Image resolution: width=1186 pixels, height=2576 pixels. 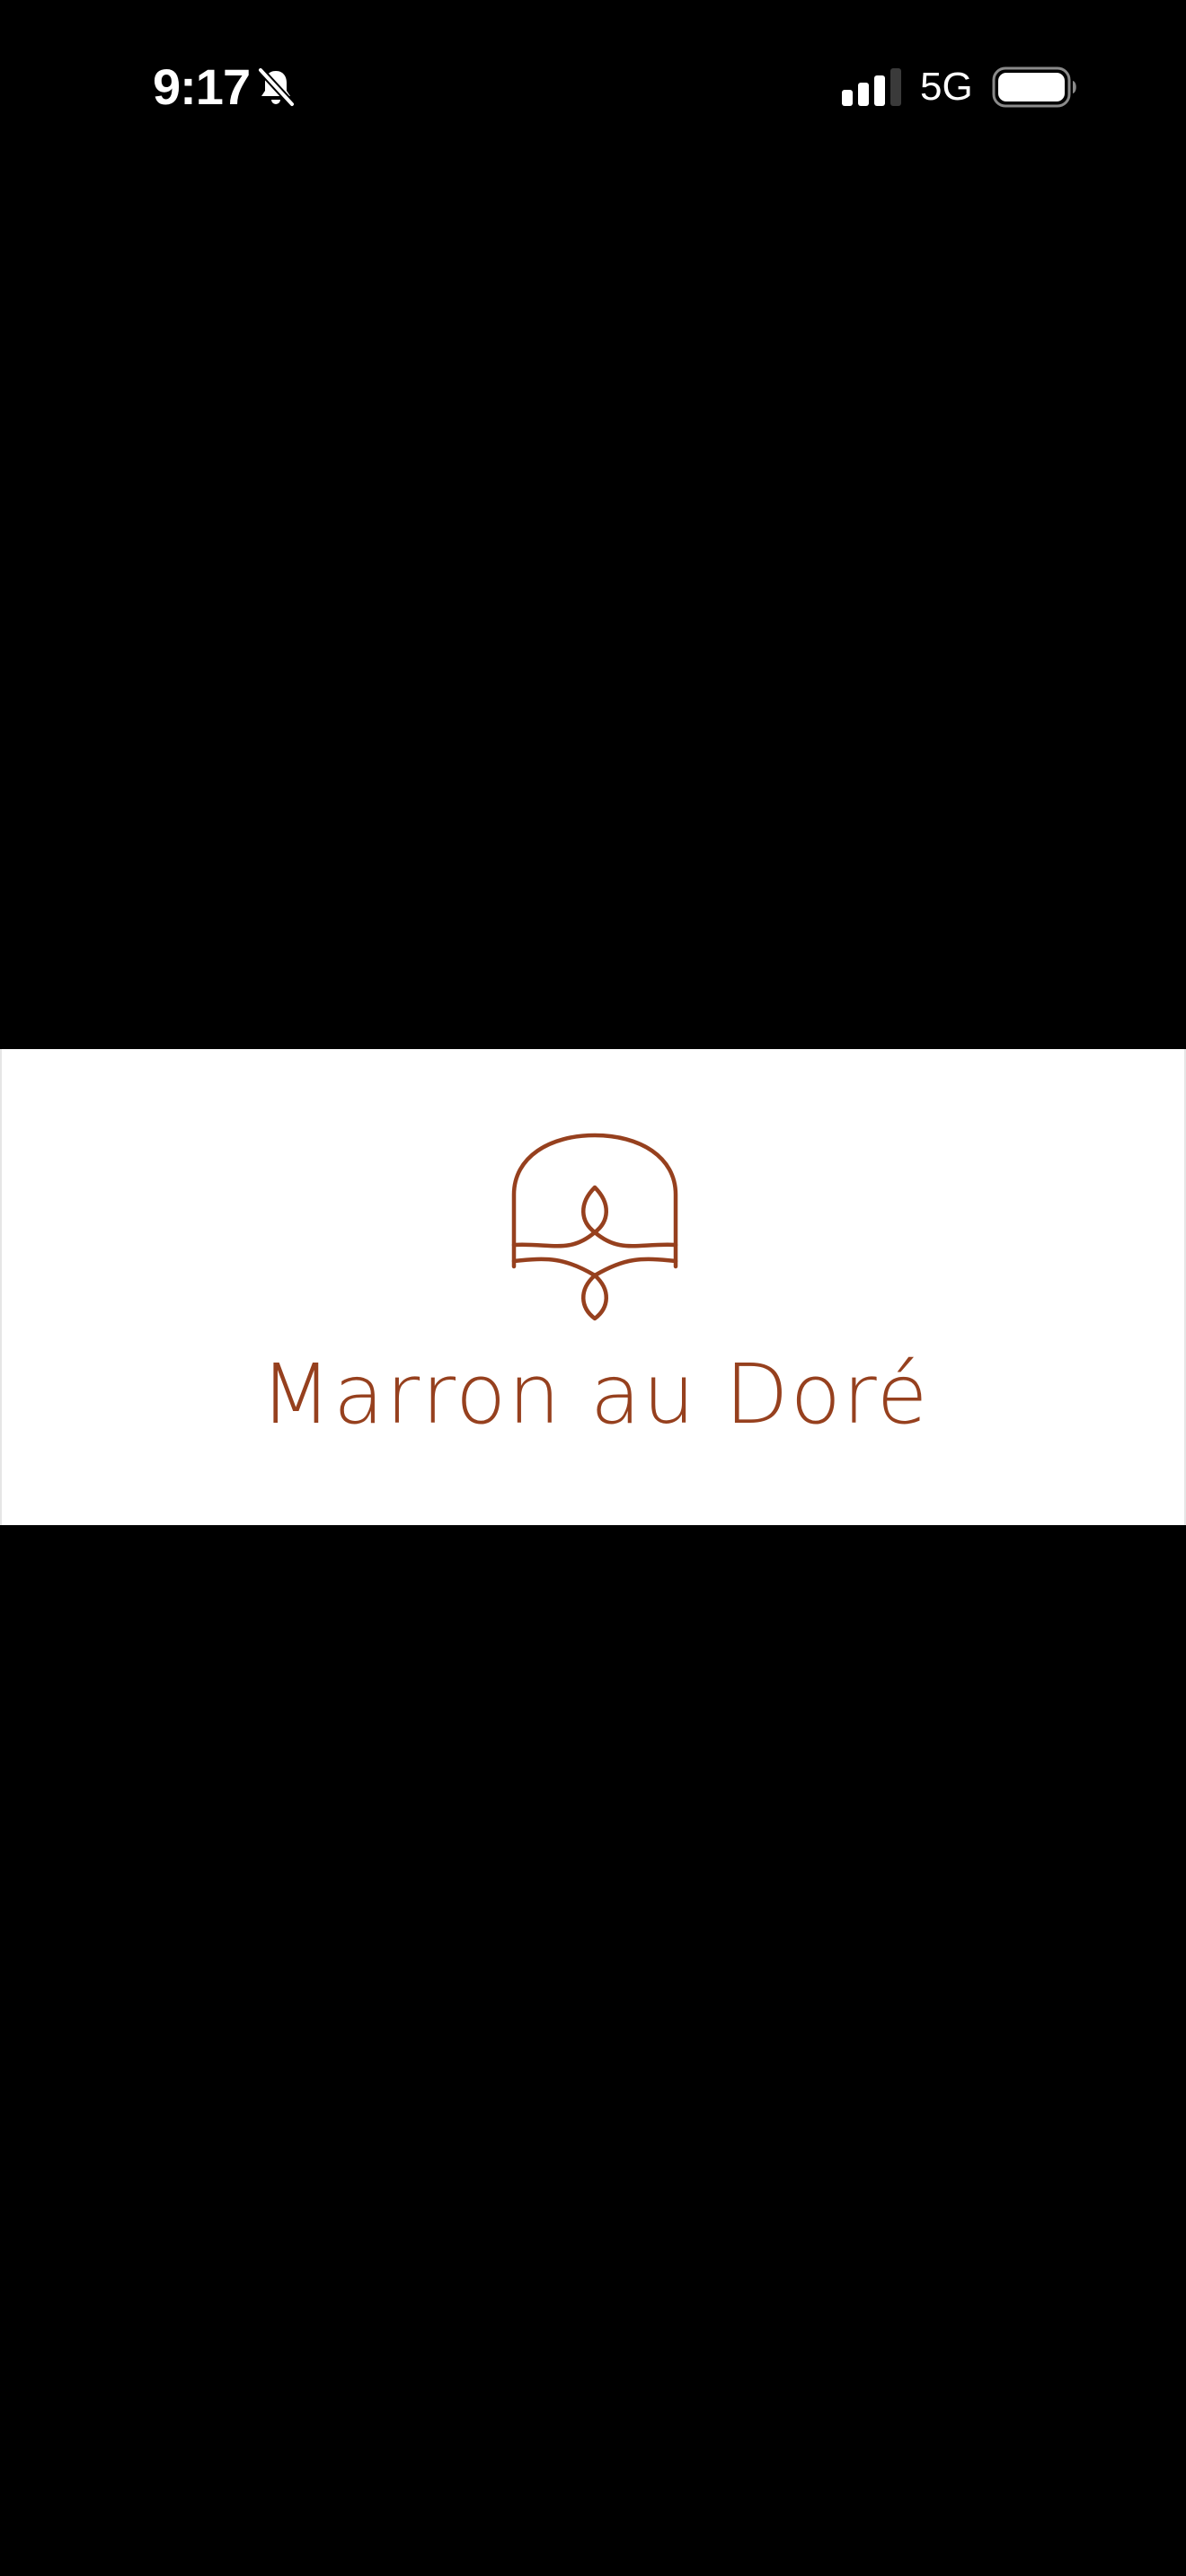 I want to click on status-bar: 9:17 5G, so click(x=593, y=85).